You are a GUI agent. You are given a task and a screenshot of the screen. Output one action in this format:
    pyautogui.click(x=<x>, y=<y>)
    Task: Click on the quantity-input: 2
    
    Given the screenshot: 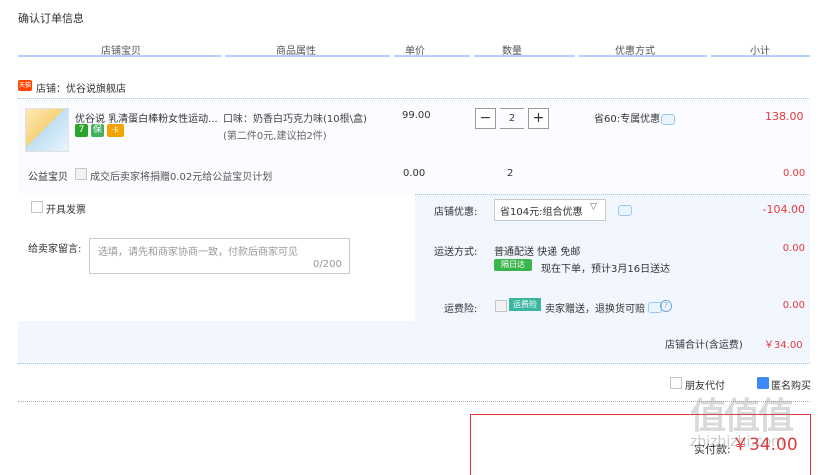 What is the action you would take?
    pyautogui.click(x=512, y=118)
    